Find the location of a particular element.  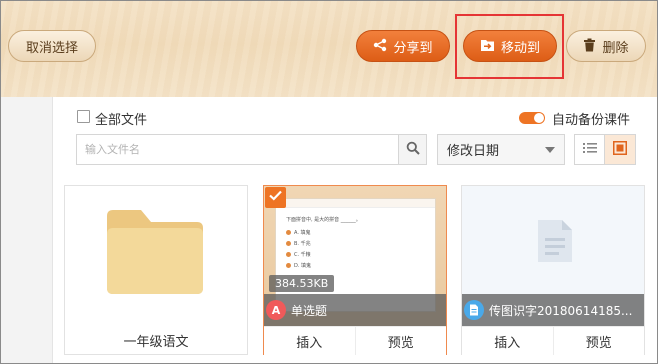

toggle-knob is located at coordinates (539, 118).